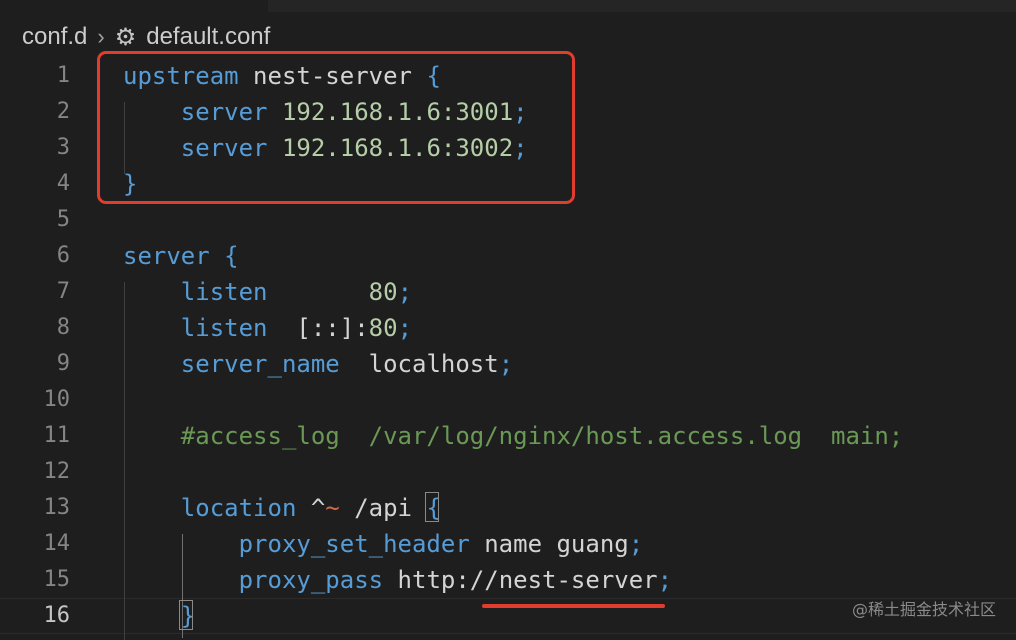 The height and width of the screenshot is (640, 1016). I want to click on breadcrumb-folder: conf.d, so click(54, 37).